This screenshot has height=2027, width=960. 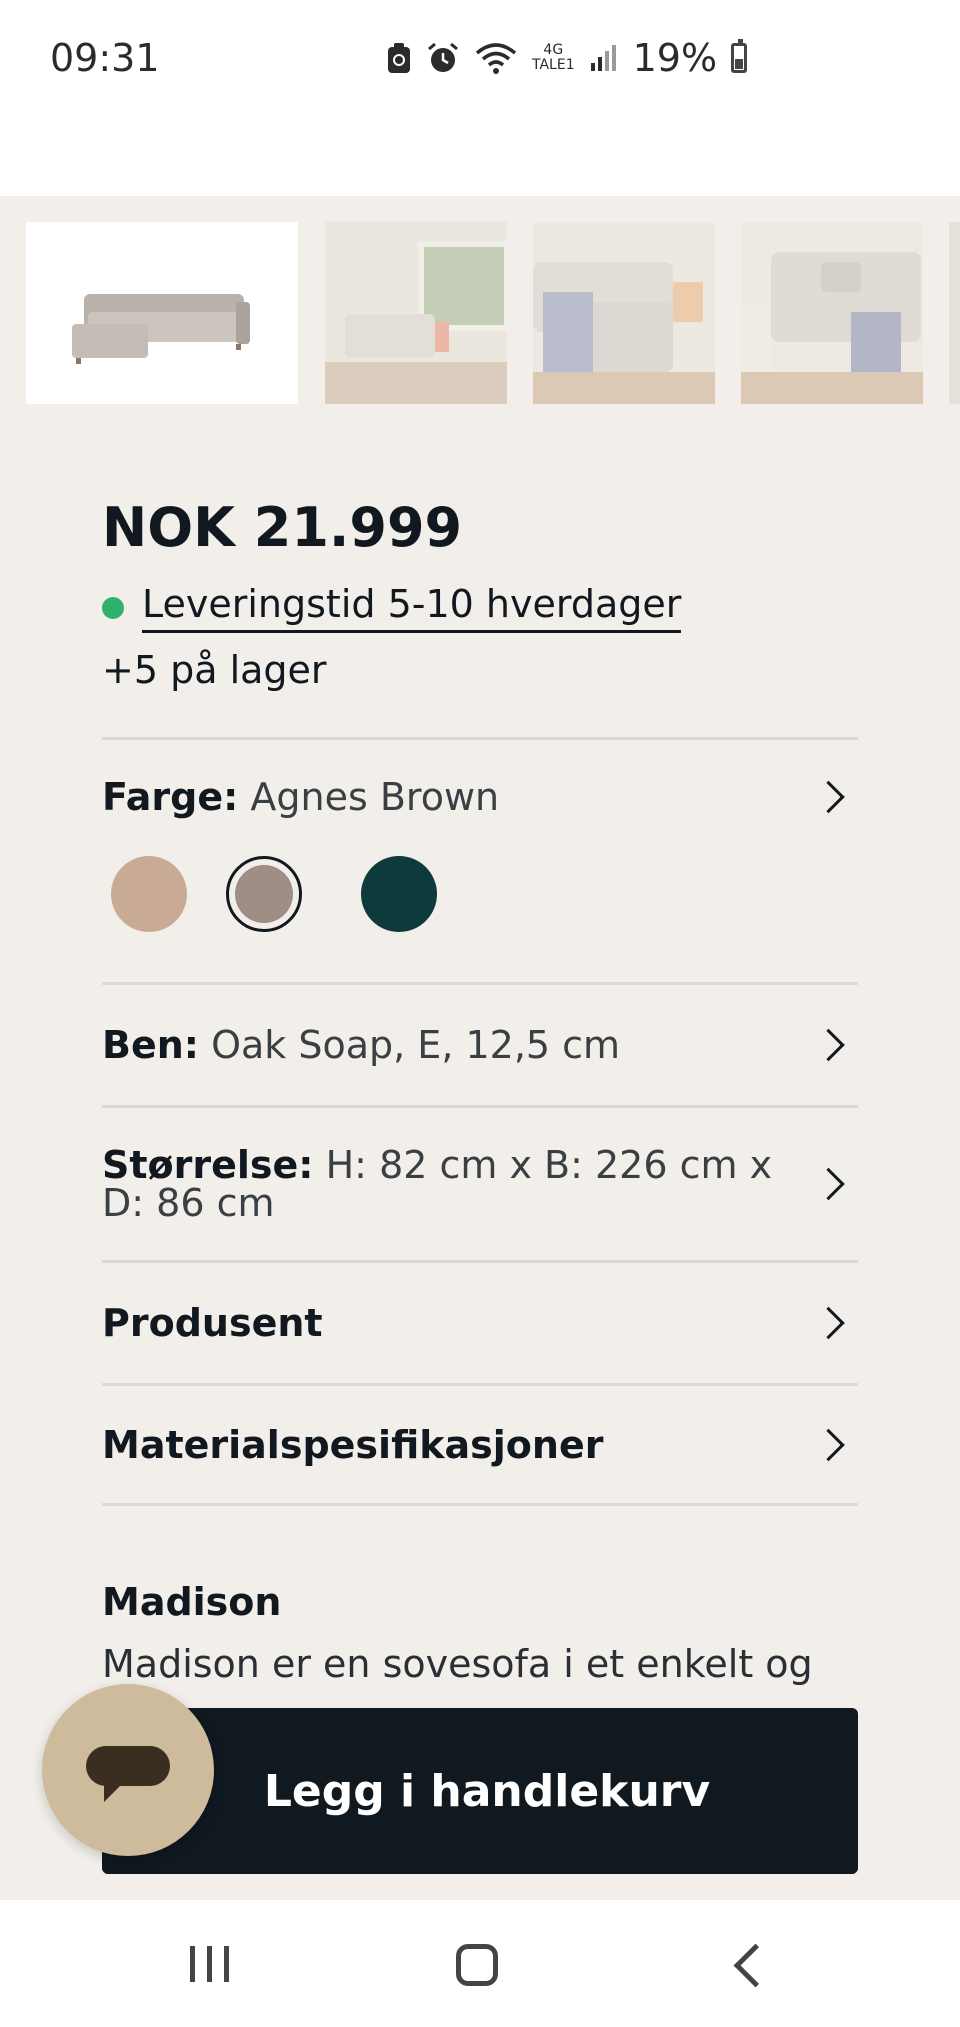 I want to click on materials-row: Materialspesifikasjoner, so click(x=480, y=1445).